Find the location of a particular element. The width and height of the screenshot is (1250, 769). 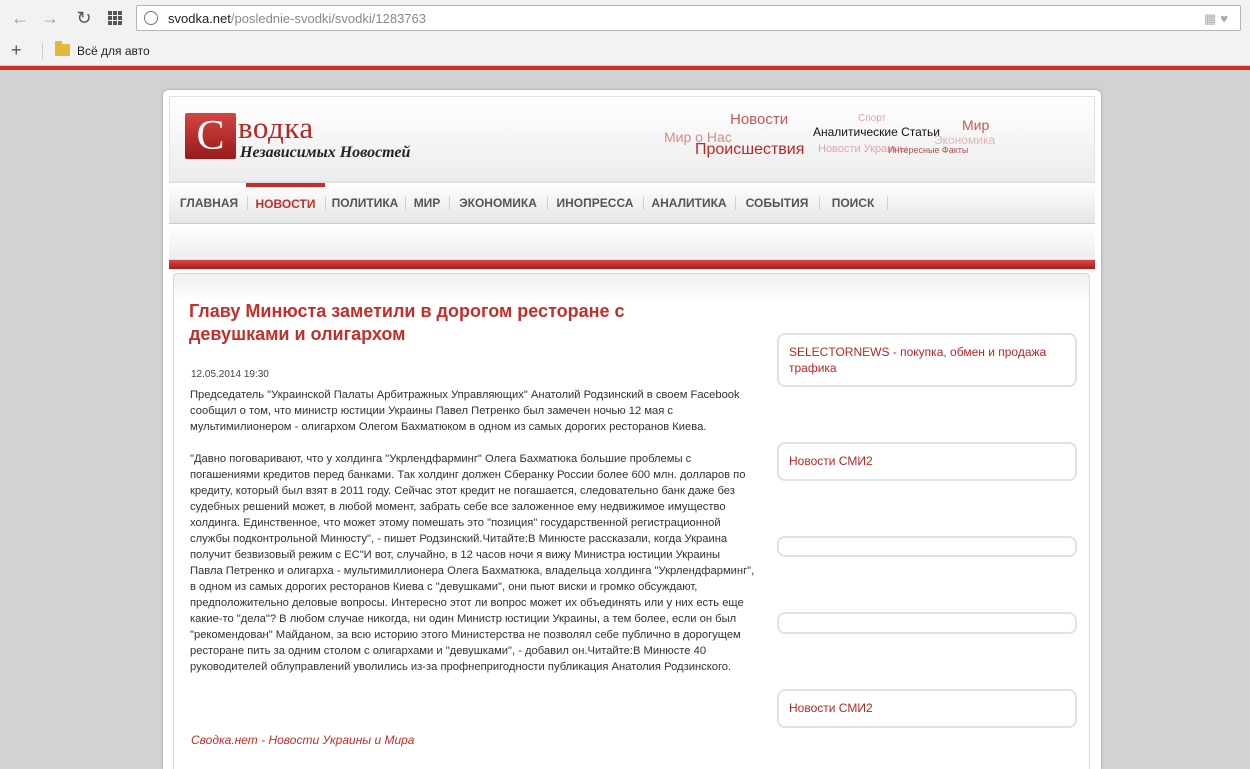

sub-bar is located at coordinates (632, 242).